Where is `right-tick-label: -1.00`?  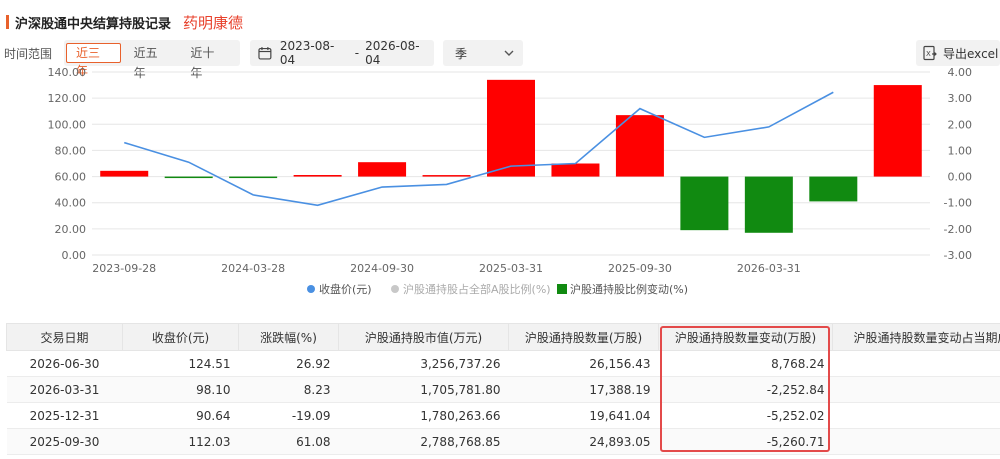
right-tick-label: -1.00 is located at coordinates (958, 203).